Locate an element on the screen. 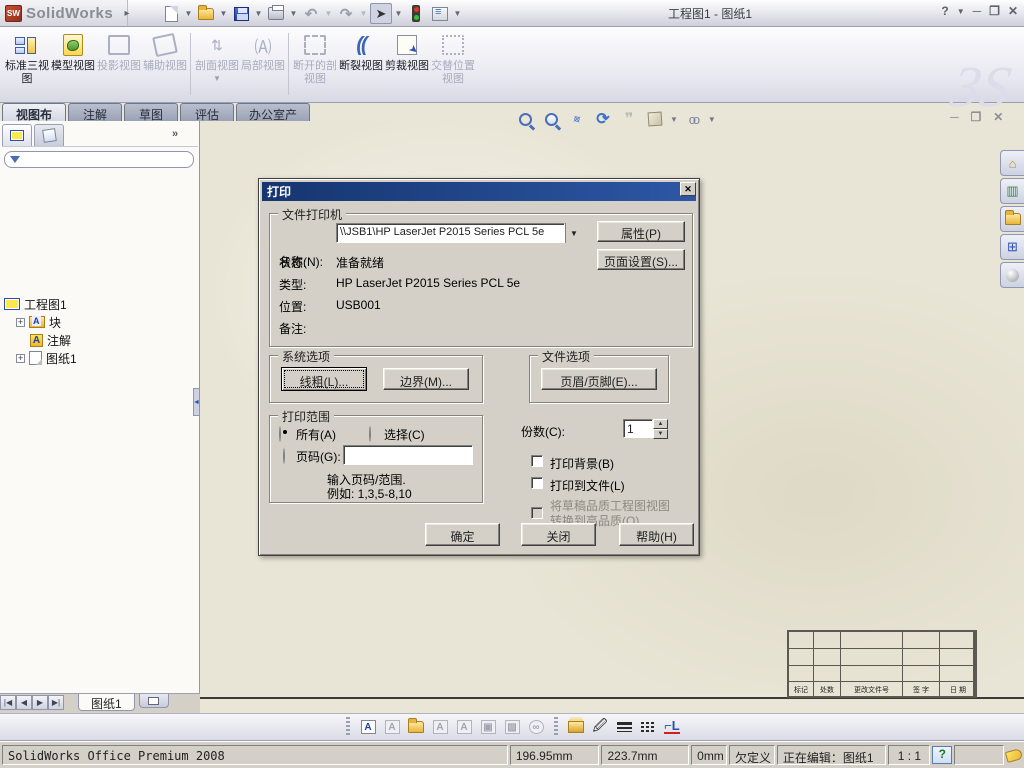 This screenshot has width=1024, height=768. ribbon-crop-view: 剪裁视图 is located at coordinates (407, 64).